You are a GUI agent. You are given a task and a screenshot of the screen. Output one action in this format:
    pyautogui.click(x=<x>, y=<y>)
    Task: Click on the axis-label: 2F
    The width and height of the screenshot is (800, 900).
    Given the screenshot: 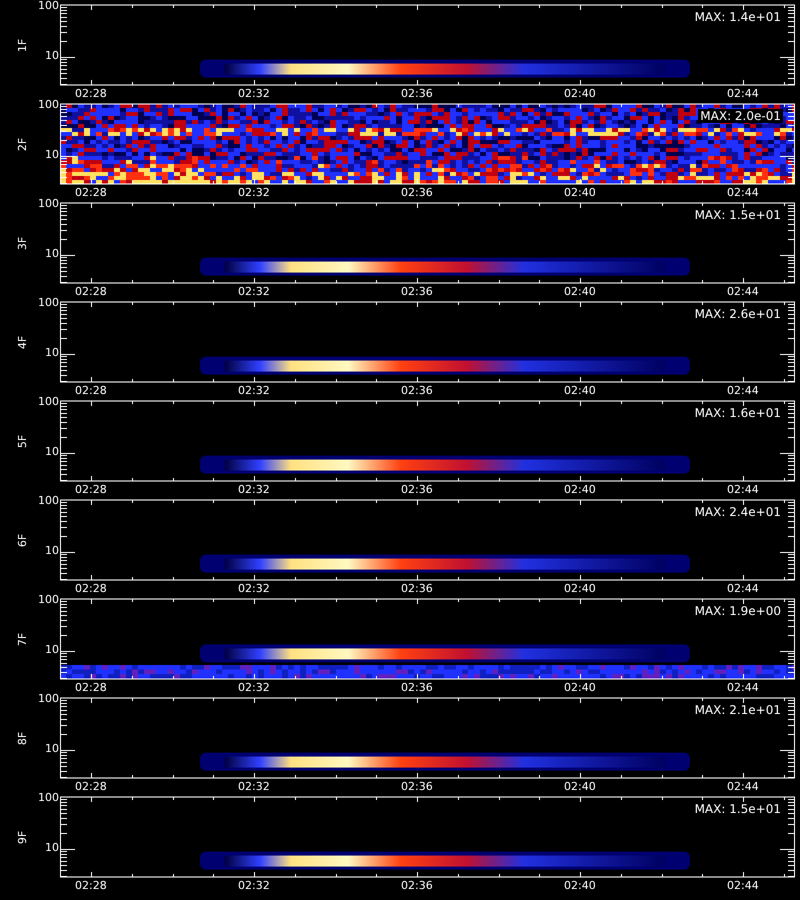 What is the action you would take?
    pyautogui.click(x=23, y=144)
    